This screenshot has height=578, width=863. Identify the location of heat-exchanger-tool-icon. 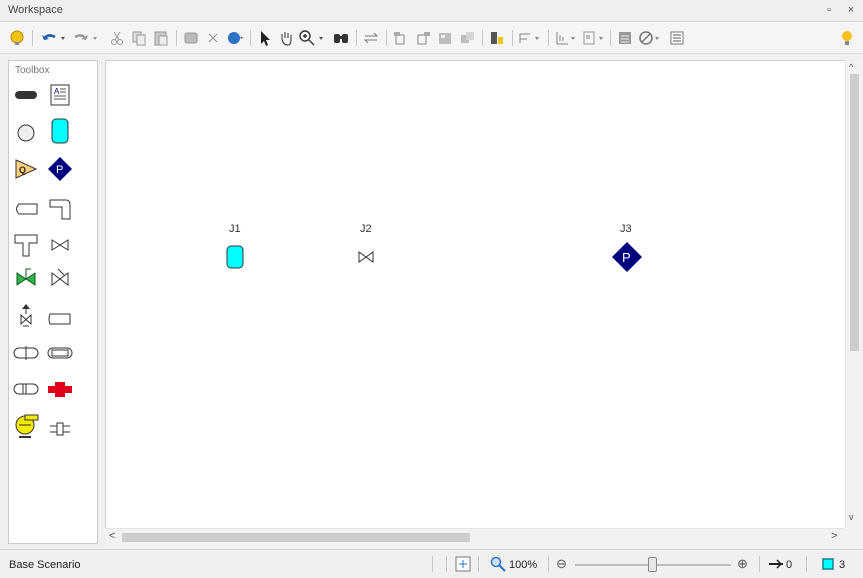
(60, 353).